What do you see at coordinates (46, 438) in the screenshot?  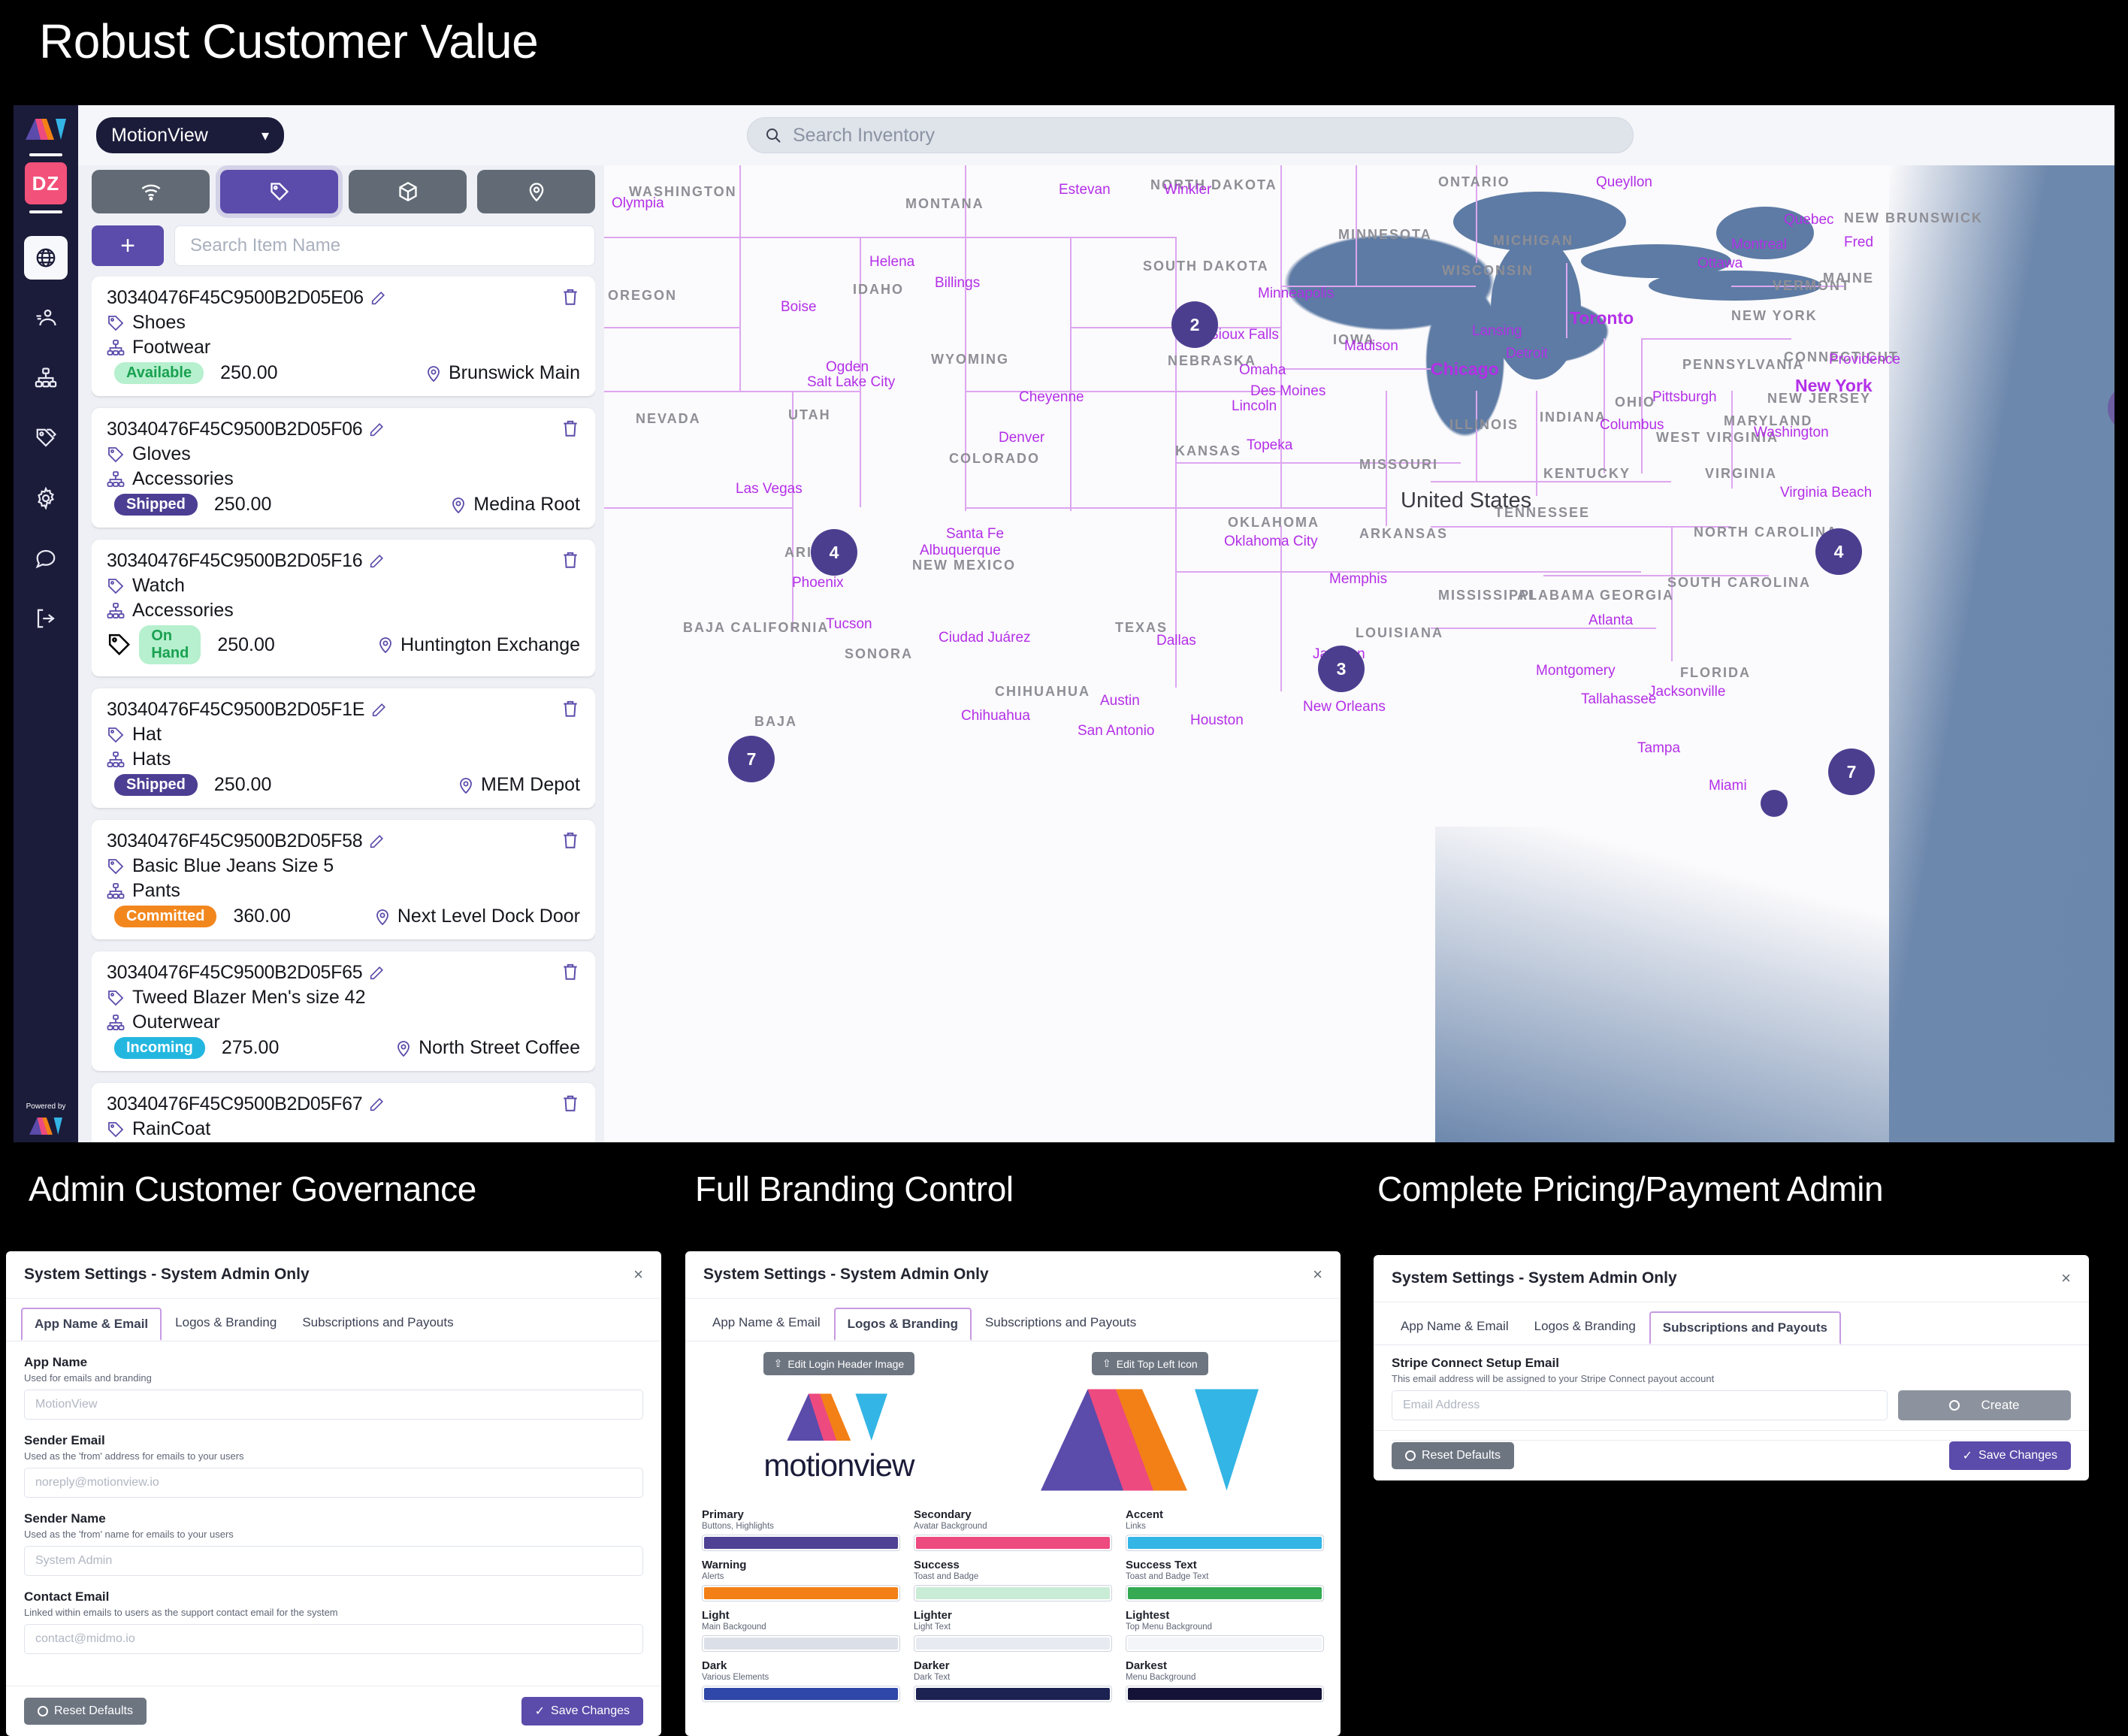 I see `sidebar-item-tags` at bounding box center [46, 438].